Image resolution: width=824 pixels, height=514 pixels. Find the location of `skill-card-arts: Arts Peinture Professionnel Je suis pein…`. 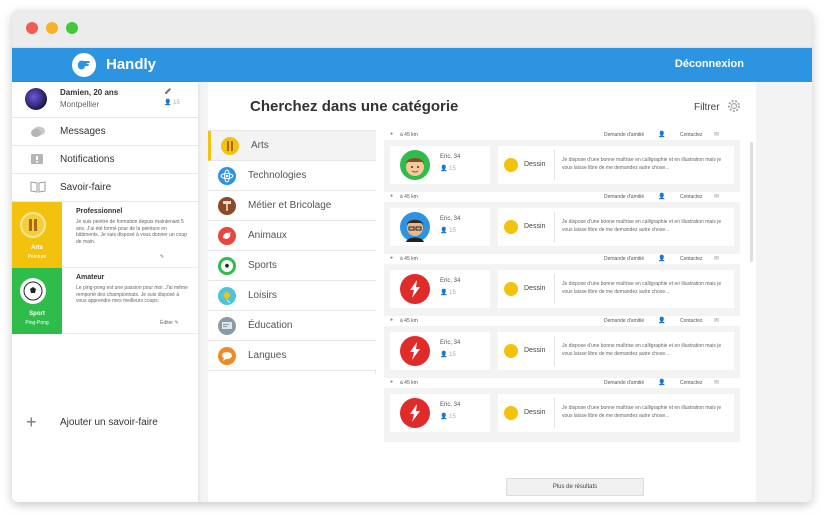

skill-card-arts: Arts Peinture Professionnel Je suis pein… is located at coordinates (105, 235).